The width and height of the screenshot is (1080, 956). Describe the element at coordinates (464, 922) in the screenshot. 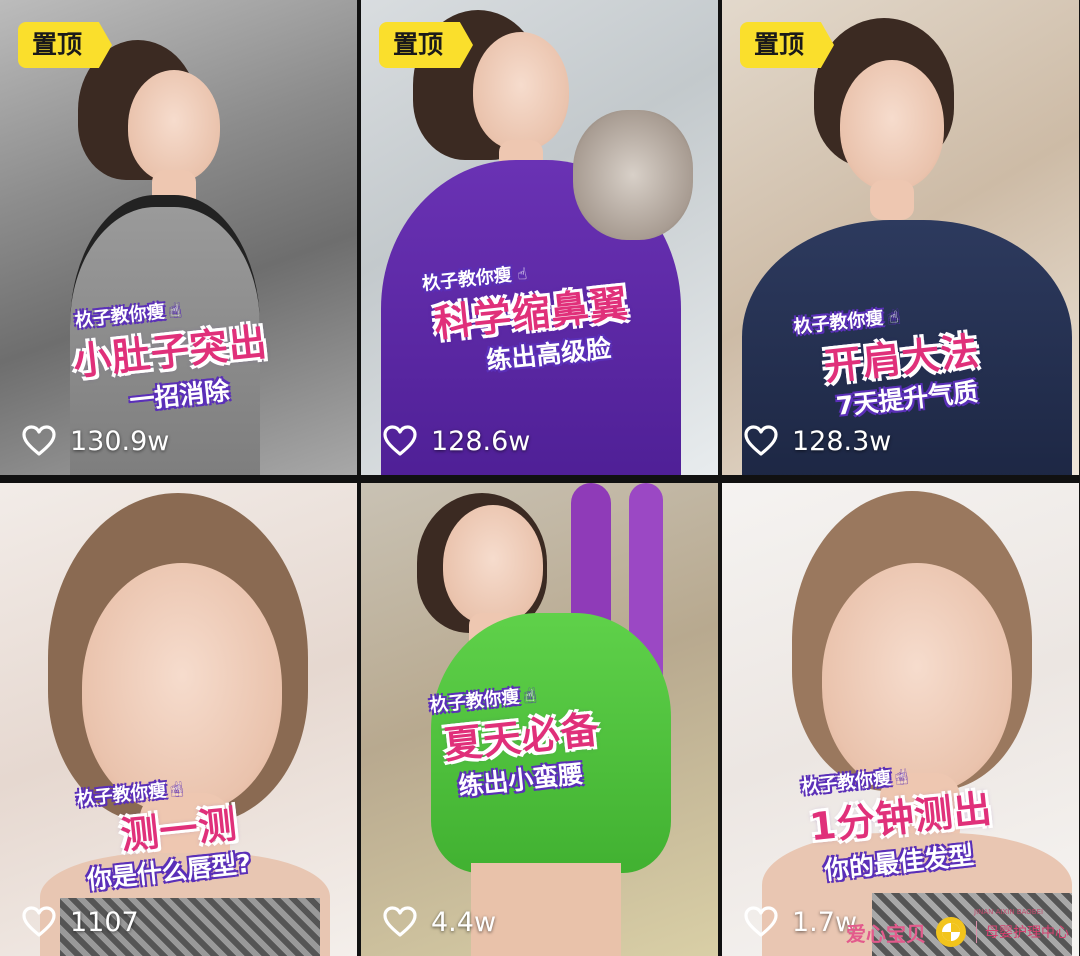

I see `like-count: 4.4w` at that location.